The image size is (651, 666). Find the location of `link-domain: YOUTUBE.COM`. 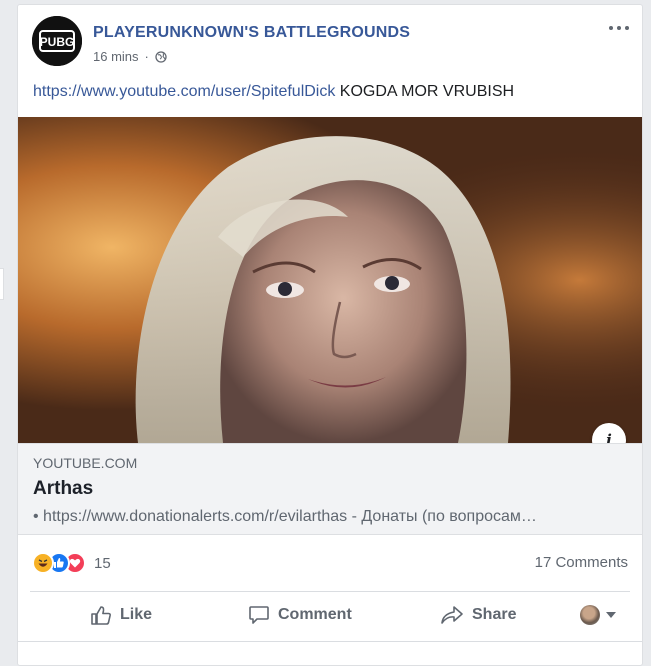

link-domain: YOUTUBE.COM is located at coordinates (85, 463).